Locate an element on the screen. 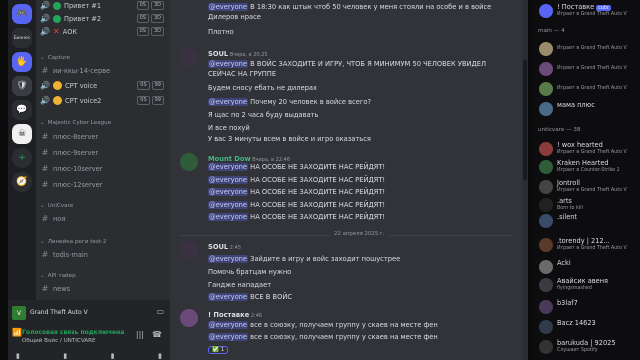 This screenshot has width=640, height=360. member-item: Kraken Hearted Играет в Counter-Strike 2 is located at coordinates (587, 167).